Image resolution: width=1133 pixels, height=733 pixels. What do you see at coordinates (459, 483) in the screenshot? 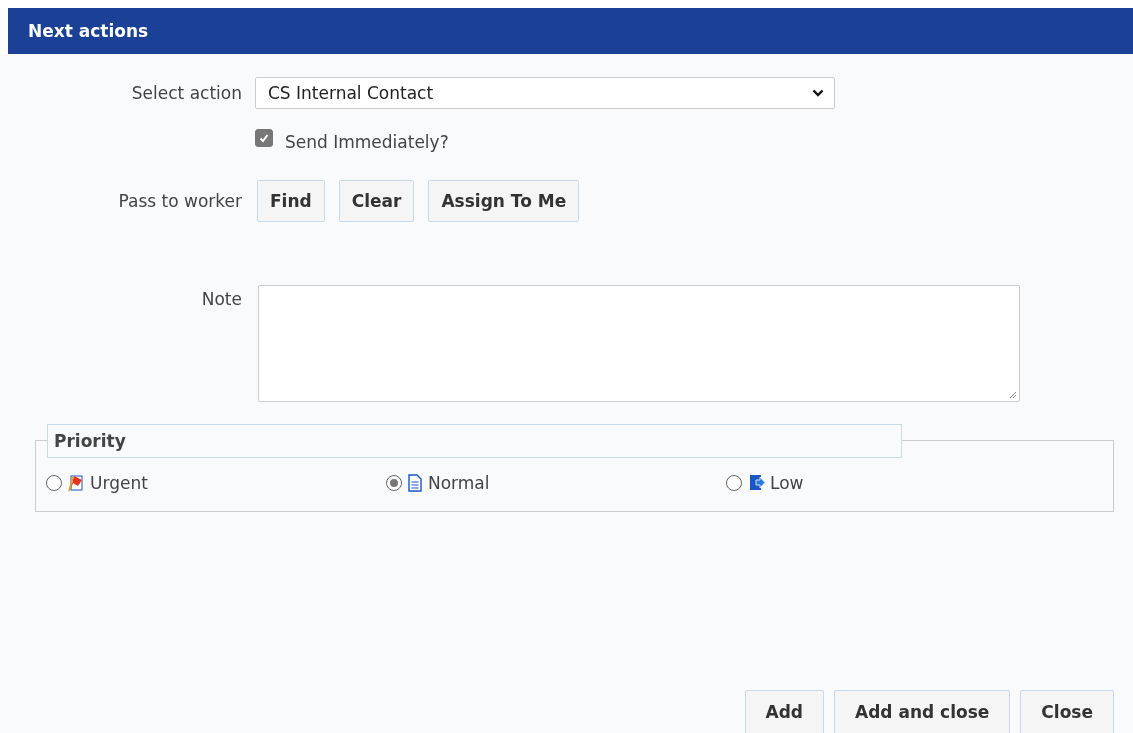
I see `radio-label: Normal` at bounding box center [459, 483].